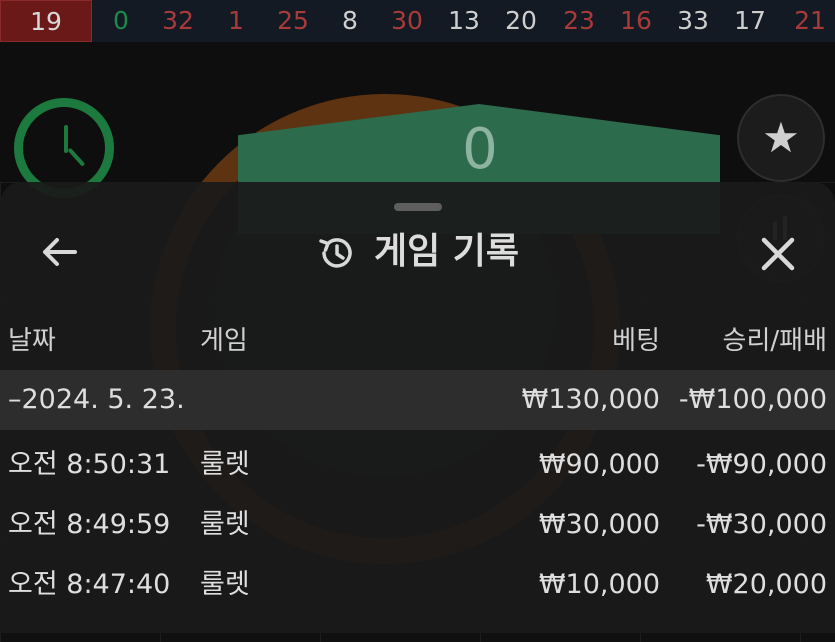  I want to click on close-button, so click(778, 254).